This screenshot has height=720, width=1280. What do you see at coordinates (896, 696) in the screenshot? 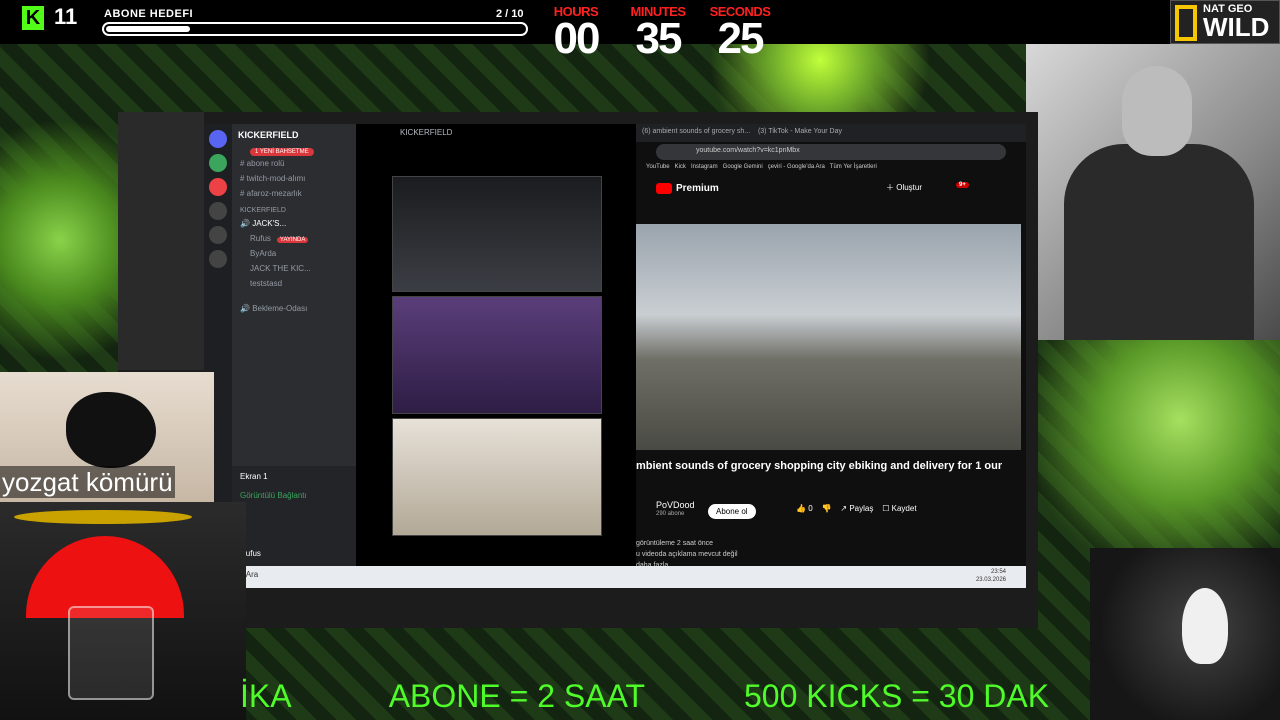
I see `ticker-item: 500 KICKS = 30 DAK` at bounding box center [896, 696].